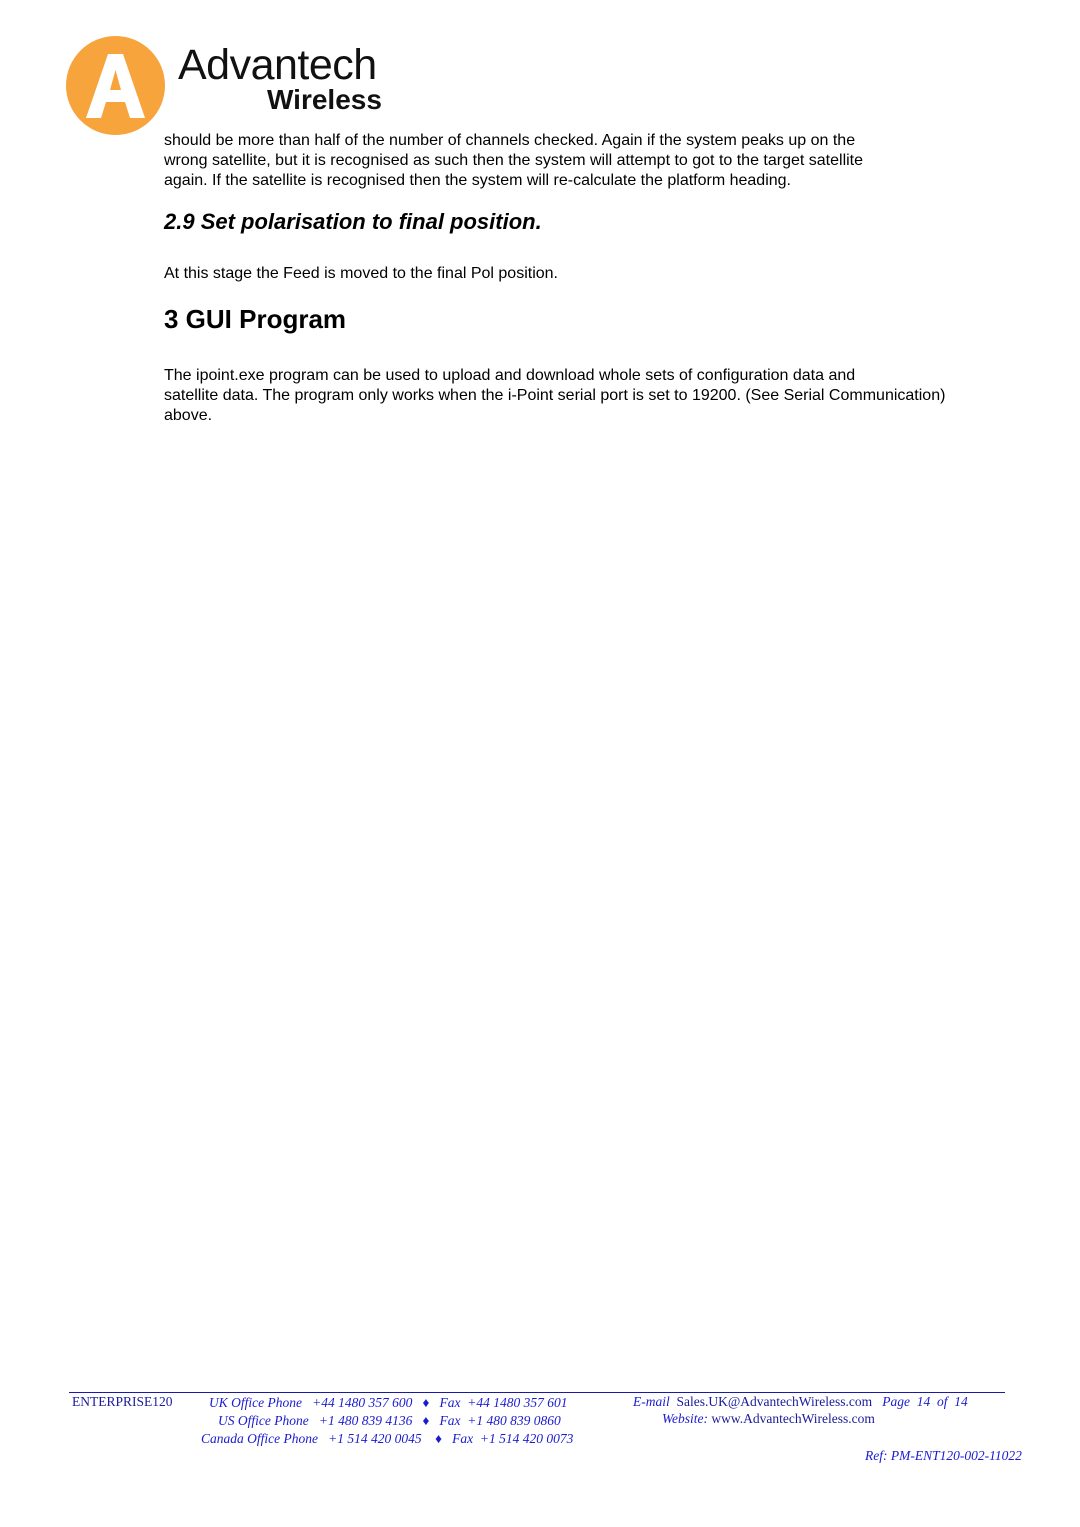  I want to click on ca-fax: +1 514 420 0073, so click(526, 1438).